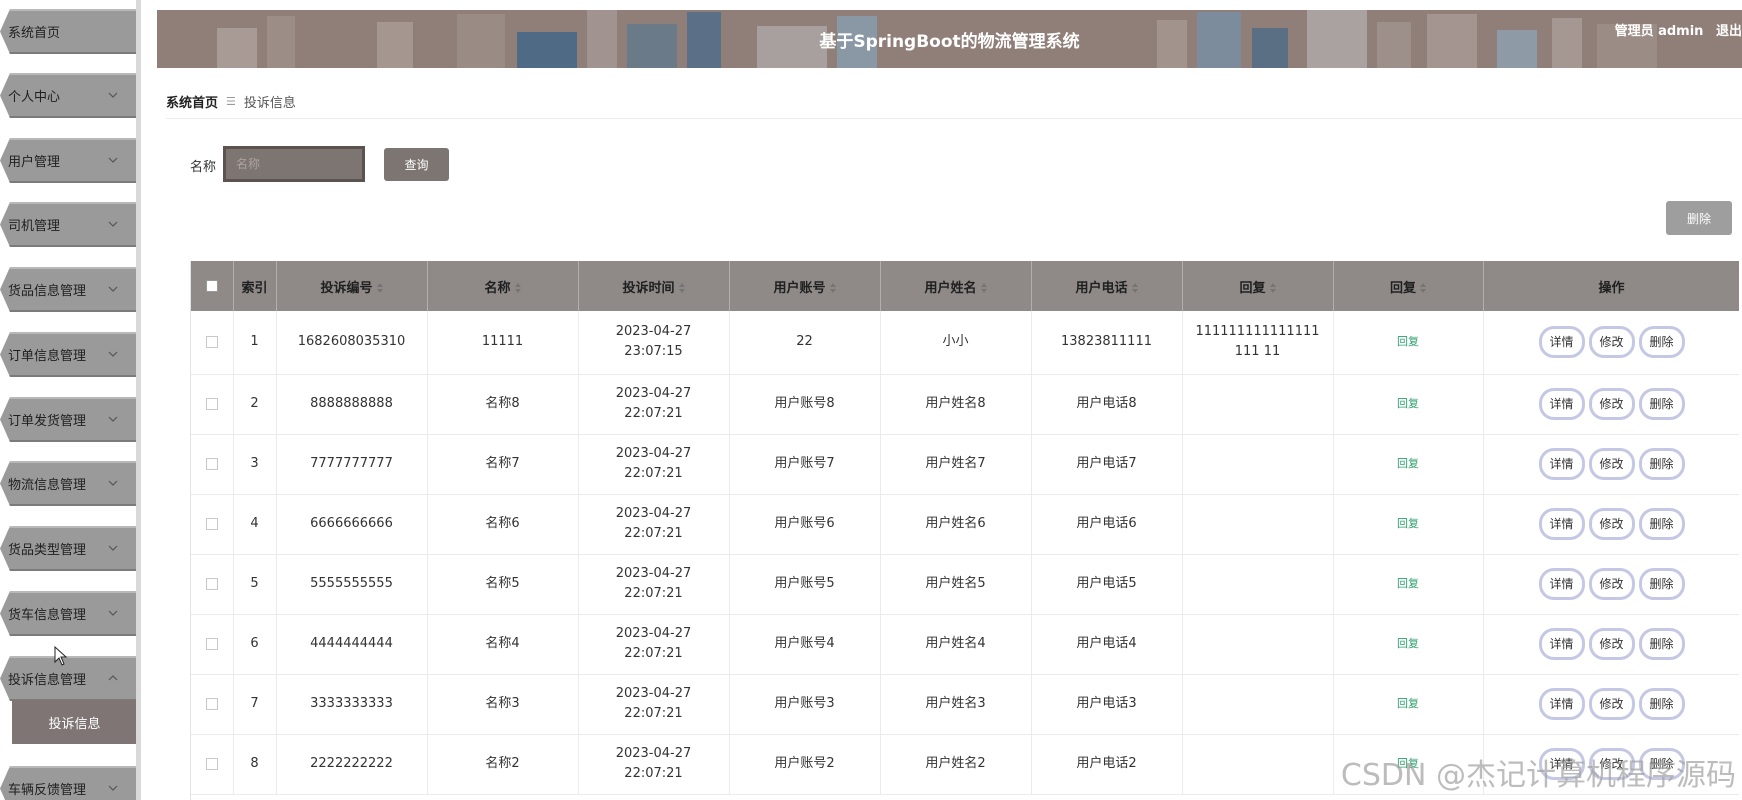 The width and height of the screenshot is (1742, 800). What do you see at coordinates (805, 524) in the screenshot?
I see `cell-user-account: 用户账号6` at bounding box center [805, 524].